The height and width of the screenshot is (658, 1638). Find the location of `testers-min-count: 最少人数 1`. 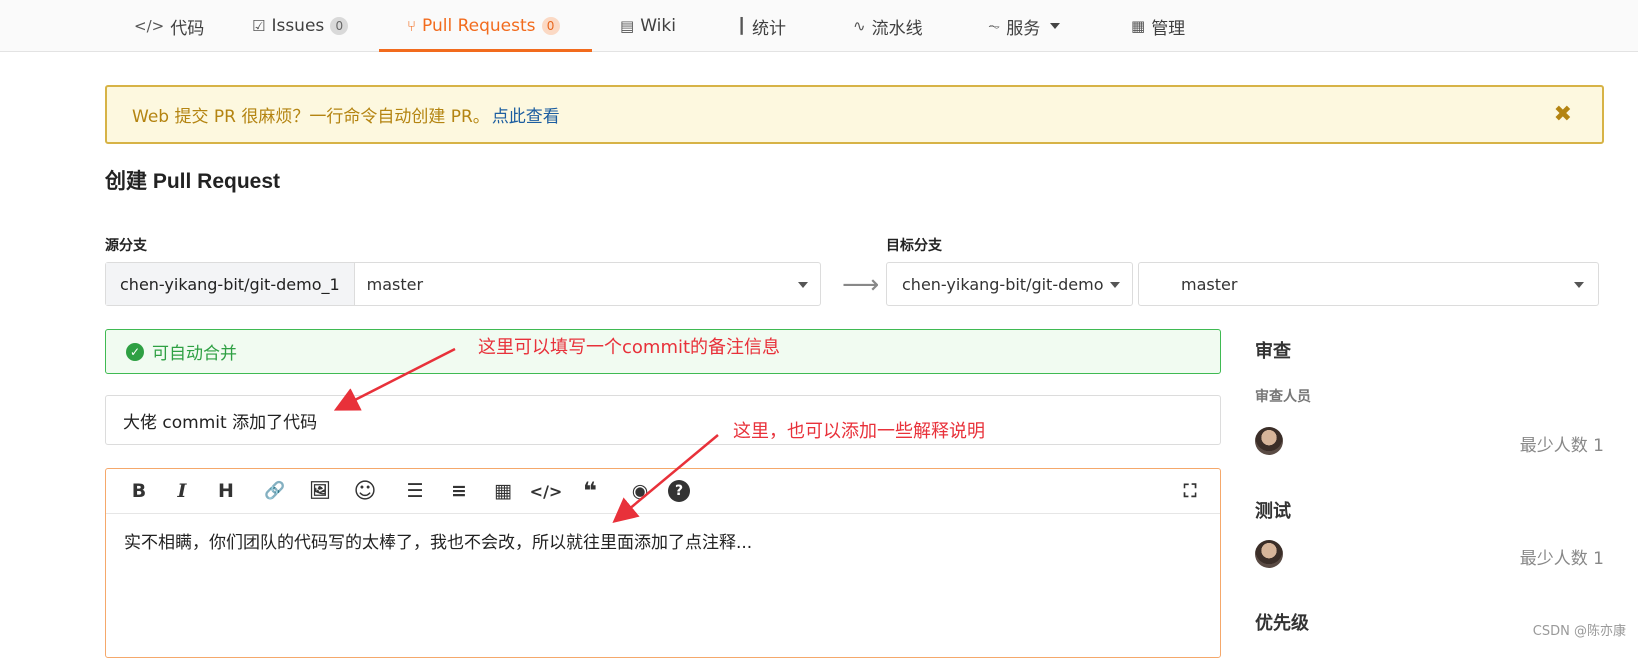

testers-min-count: 最少人数 1 is located at coordinates (1561, 559).